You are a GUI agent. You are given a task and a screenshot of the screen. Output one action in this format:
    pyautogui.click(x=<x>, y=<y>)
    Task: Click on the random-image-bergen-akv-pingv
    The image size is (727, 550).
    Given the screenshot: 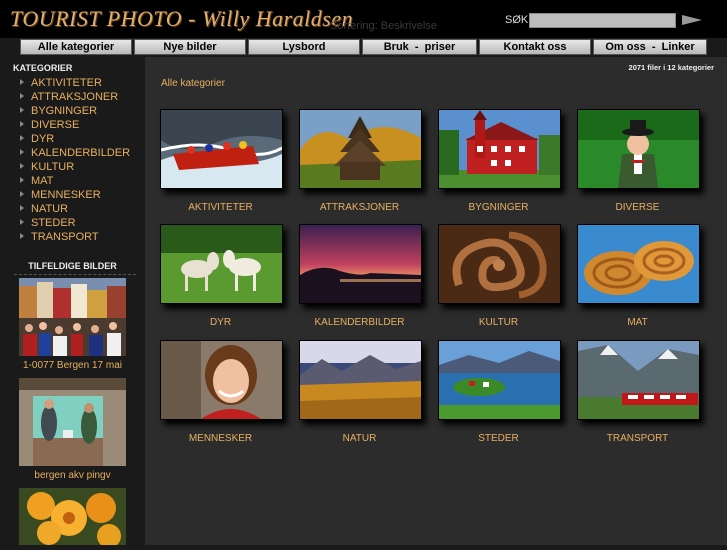 What is the action you would take?
    pyautogui.click(x=72, y=422)
    